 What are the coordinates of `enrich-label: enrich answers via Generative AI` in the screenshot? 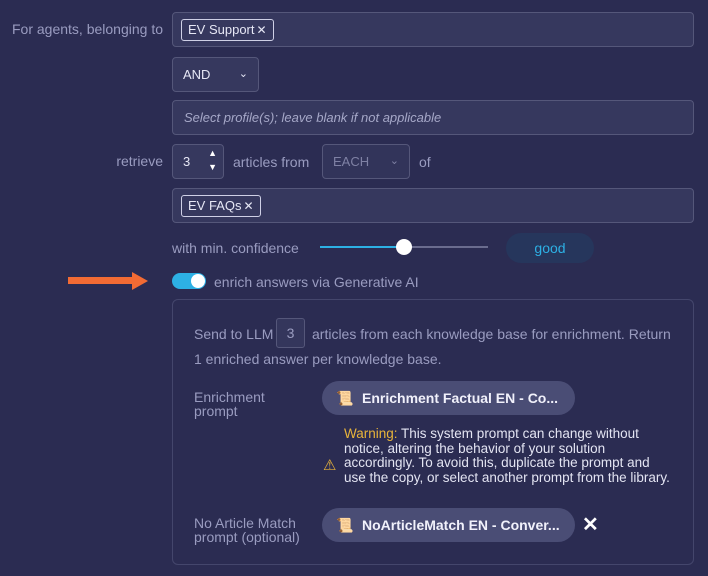 It's located at (316, 282).